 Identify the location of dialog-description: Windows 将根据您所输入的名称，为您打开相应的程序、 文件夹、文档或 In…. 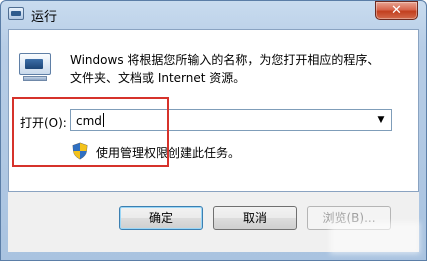
(230, 69).